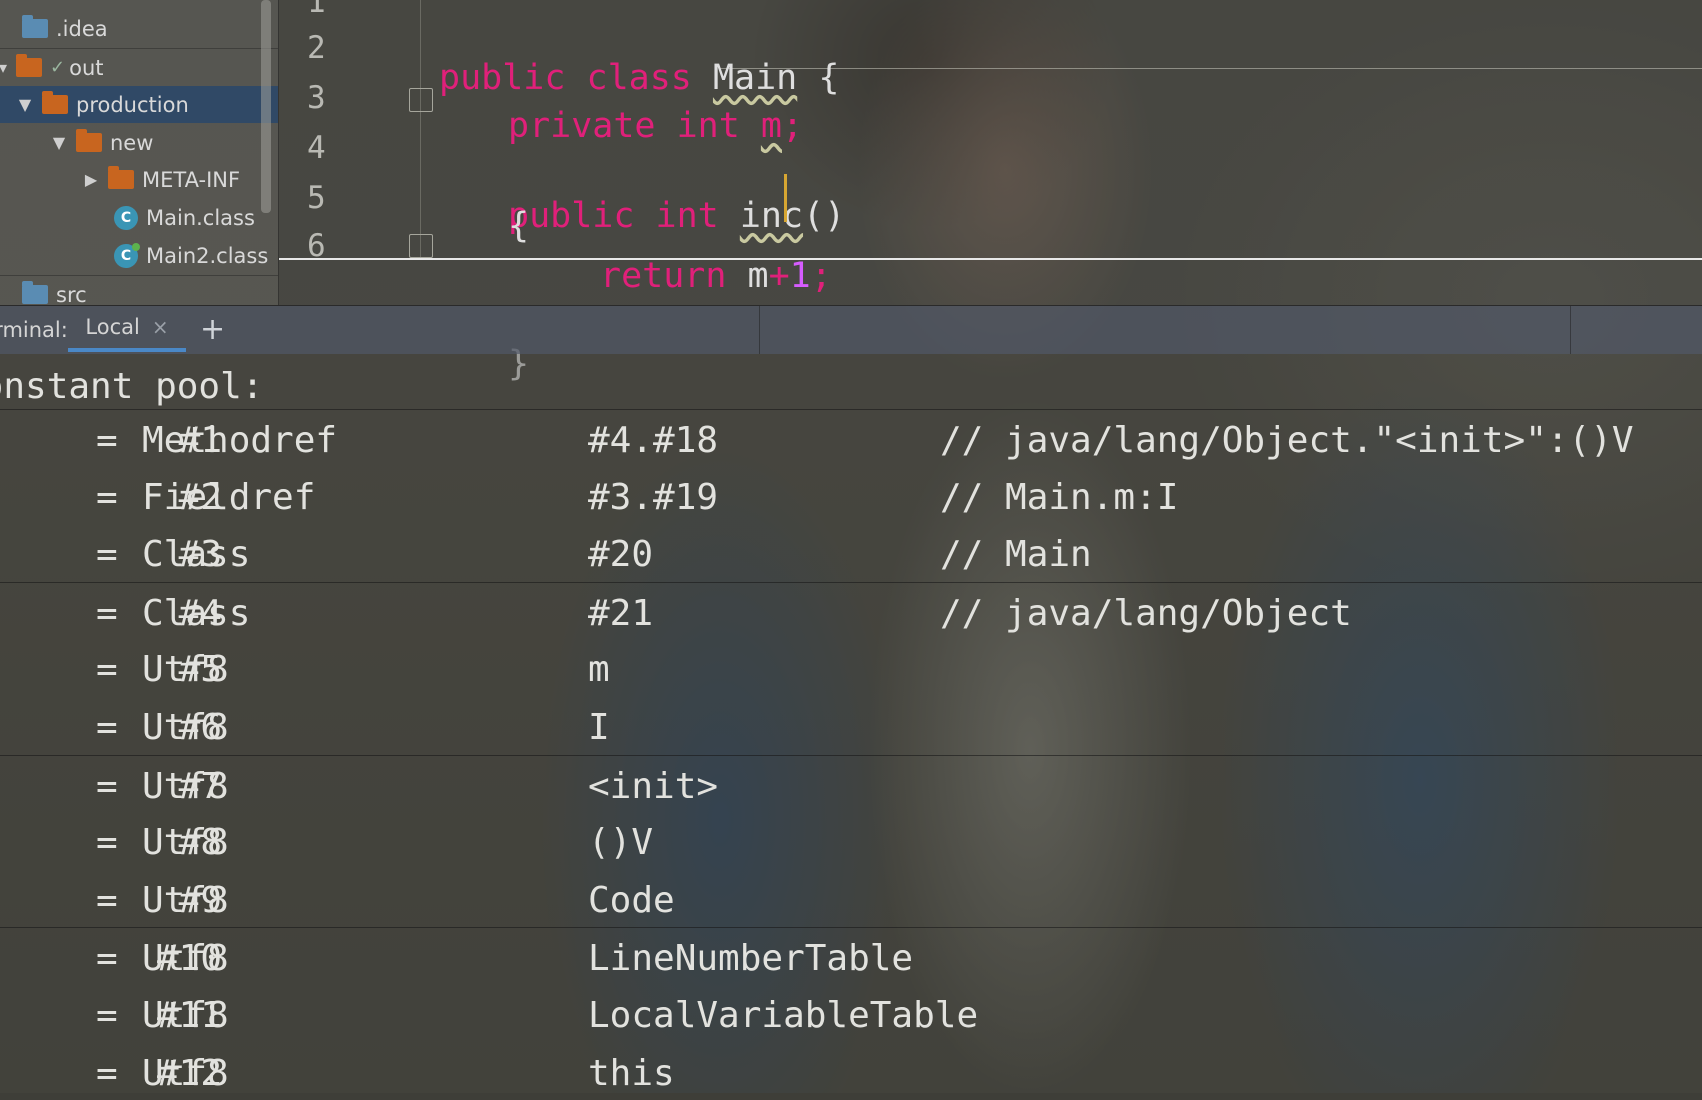 The width and height of the screenshot is (1702, 1100). I want to click on tab-local: Local ×, so click(127, 329).